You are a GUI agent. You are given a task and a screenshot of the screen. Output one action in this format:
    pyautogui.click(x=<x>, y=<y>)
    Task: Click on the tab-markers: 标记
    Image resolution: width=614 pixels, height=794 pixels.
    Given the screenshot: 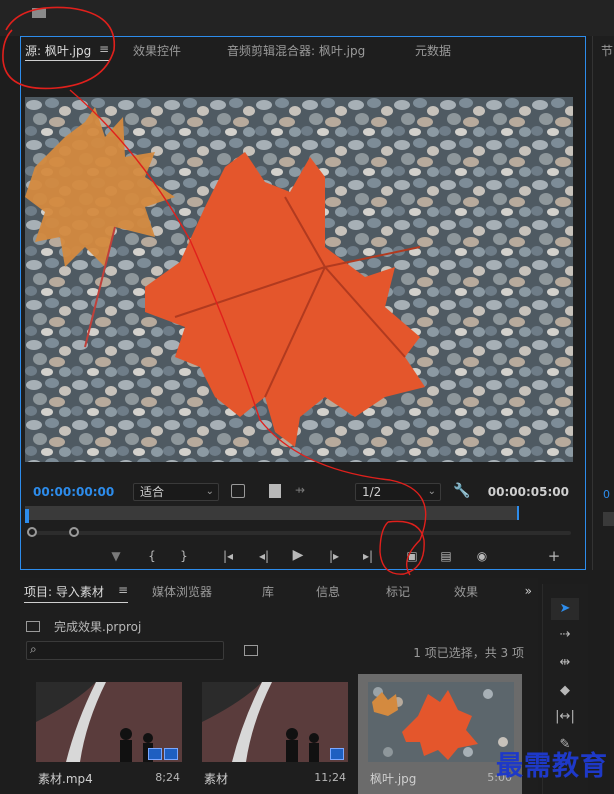 What is the action you would take?
    pyautogui.click(x=398, y=591)
    